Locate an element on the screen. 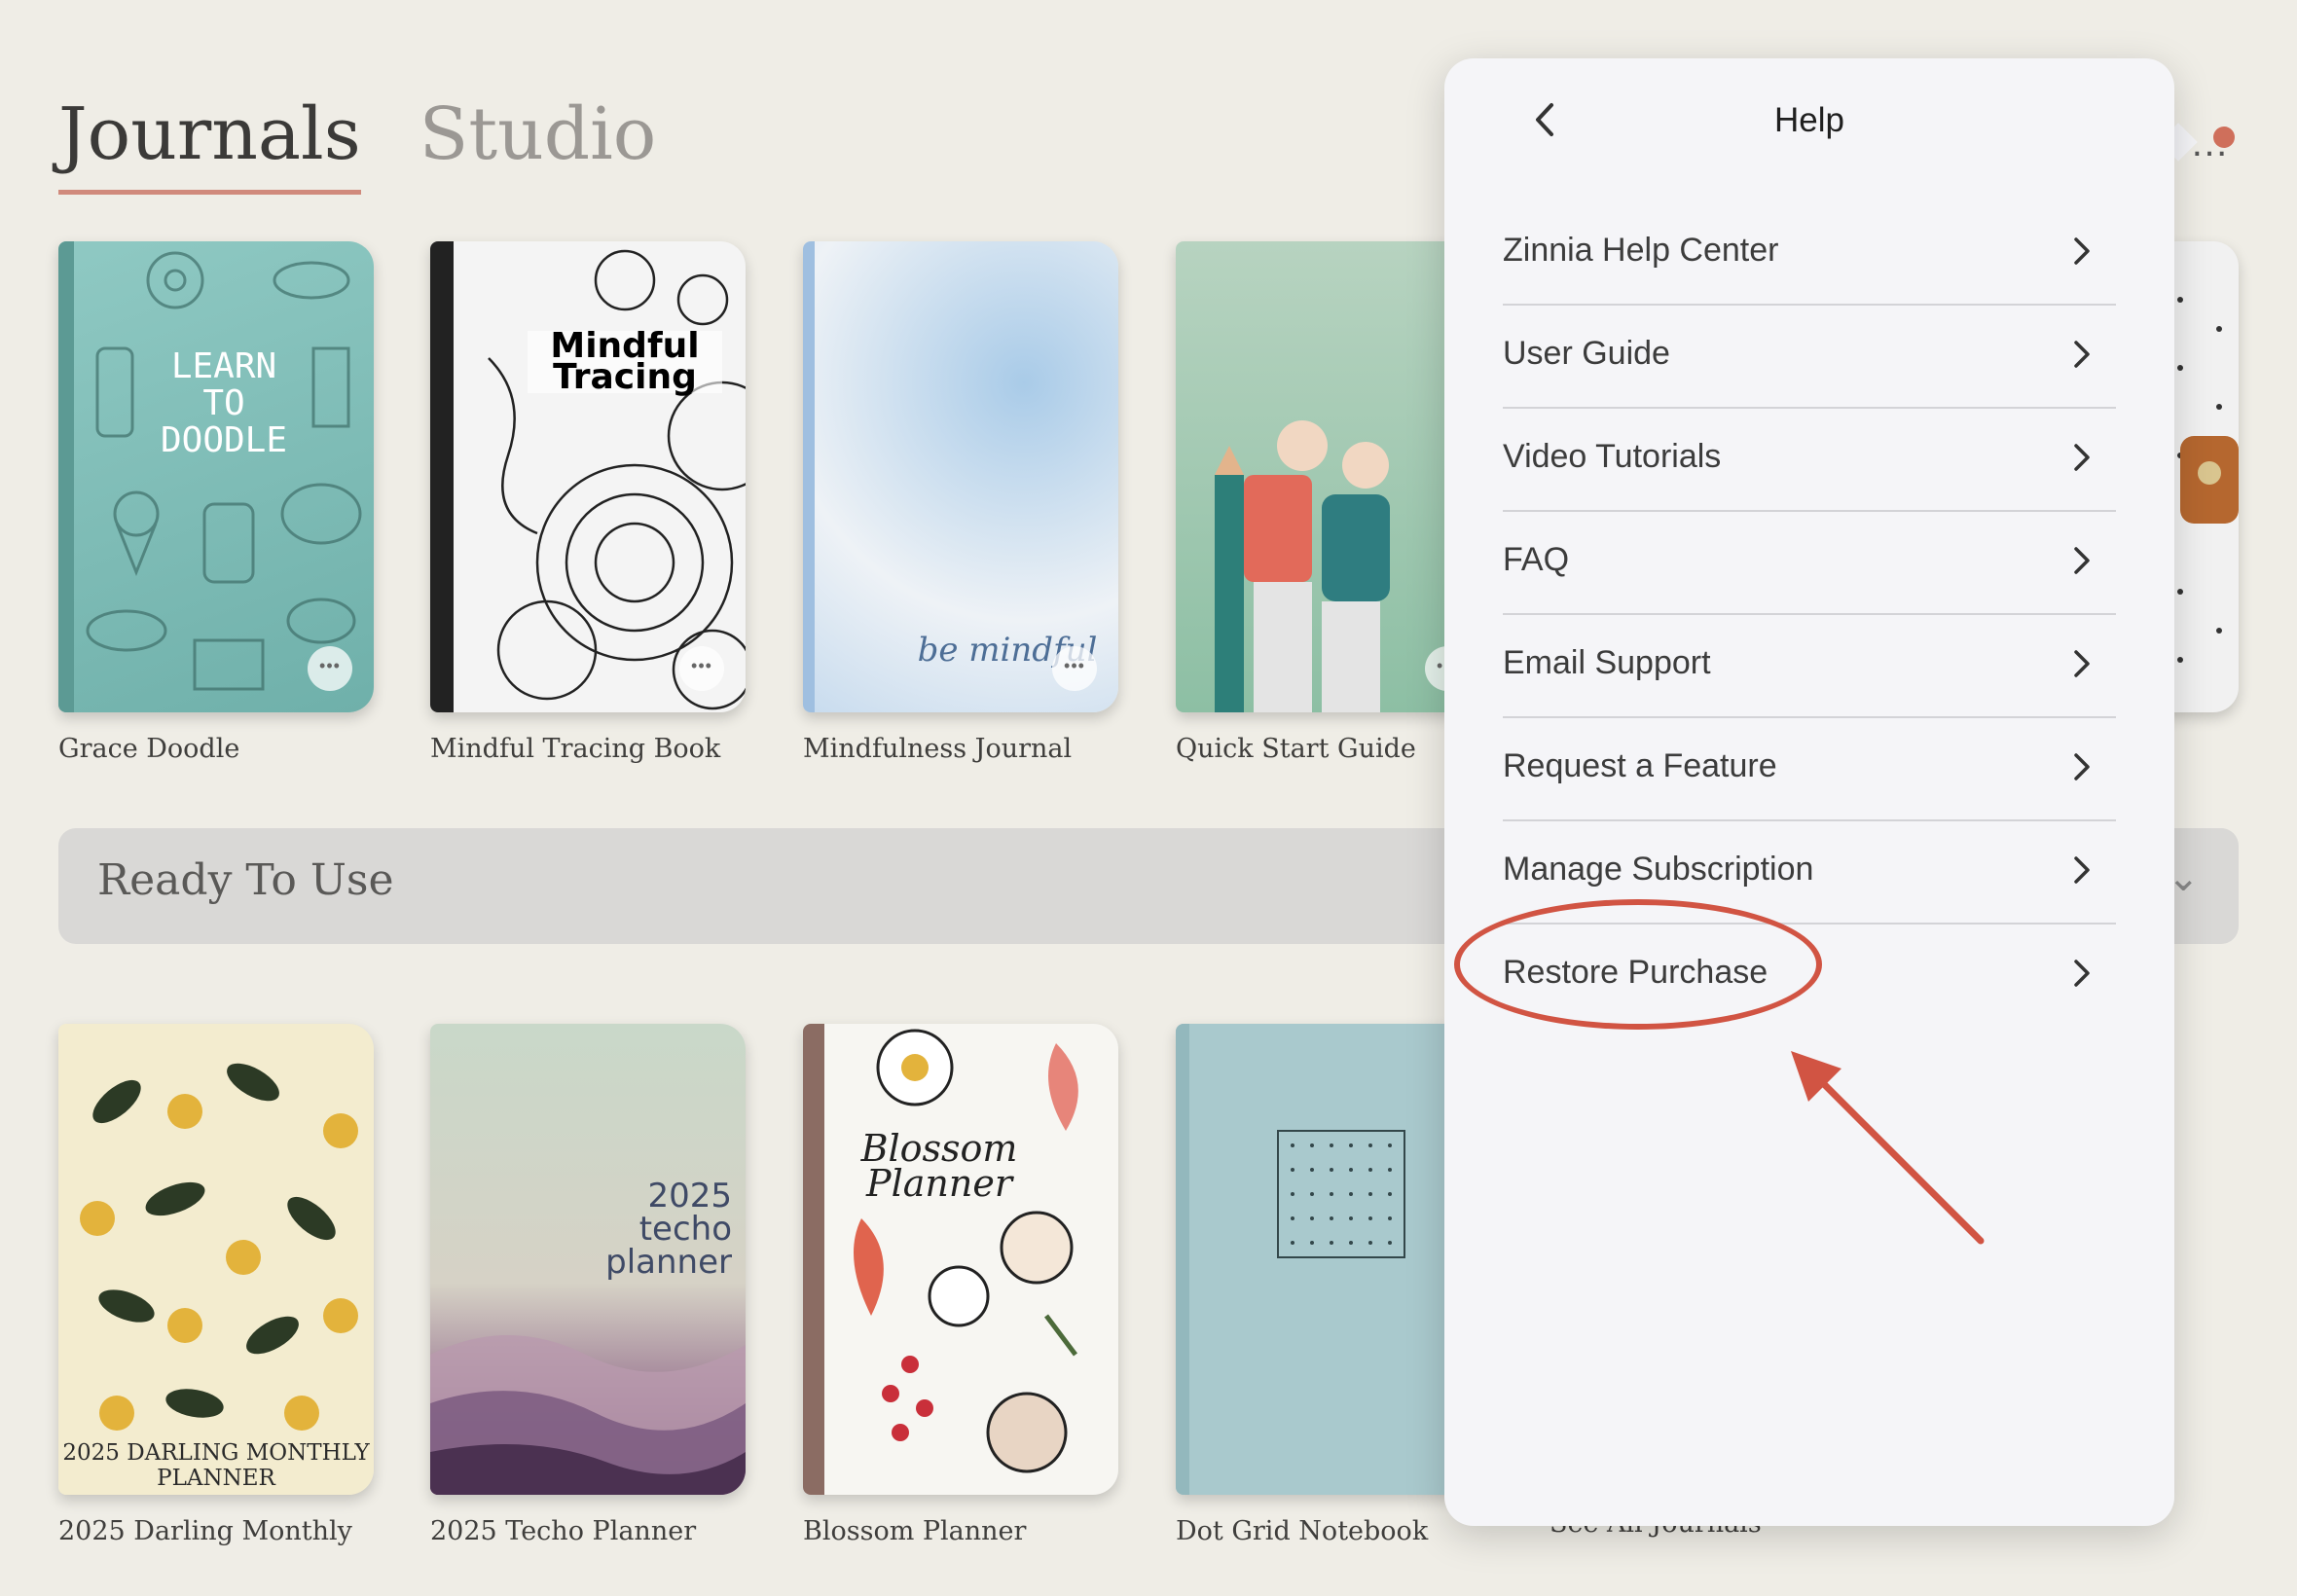  help-item-zinnia-help-center: Zinnia Help Center is located at coordinates (1810, 254).